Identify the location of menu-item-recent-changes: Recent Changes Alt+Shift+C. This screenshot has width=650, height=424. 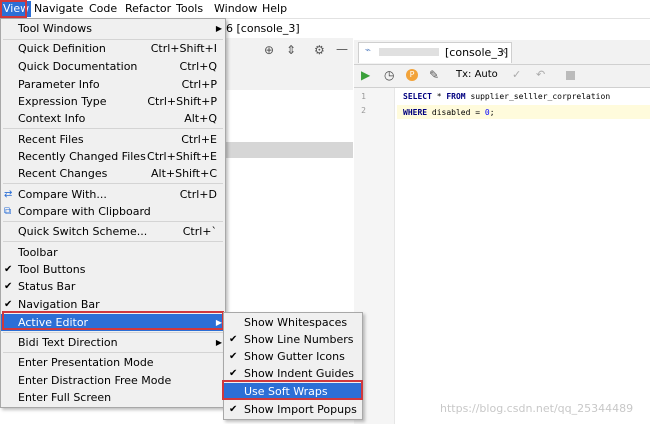
(113, 173).